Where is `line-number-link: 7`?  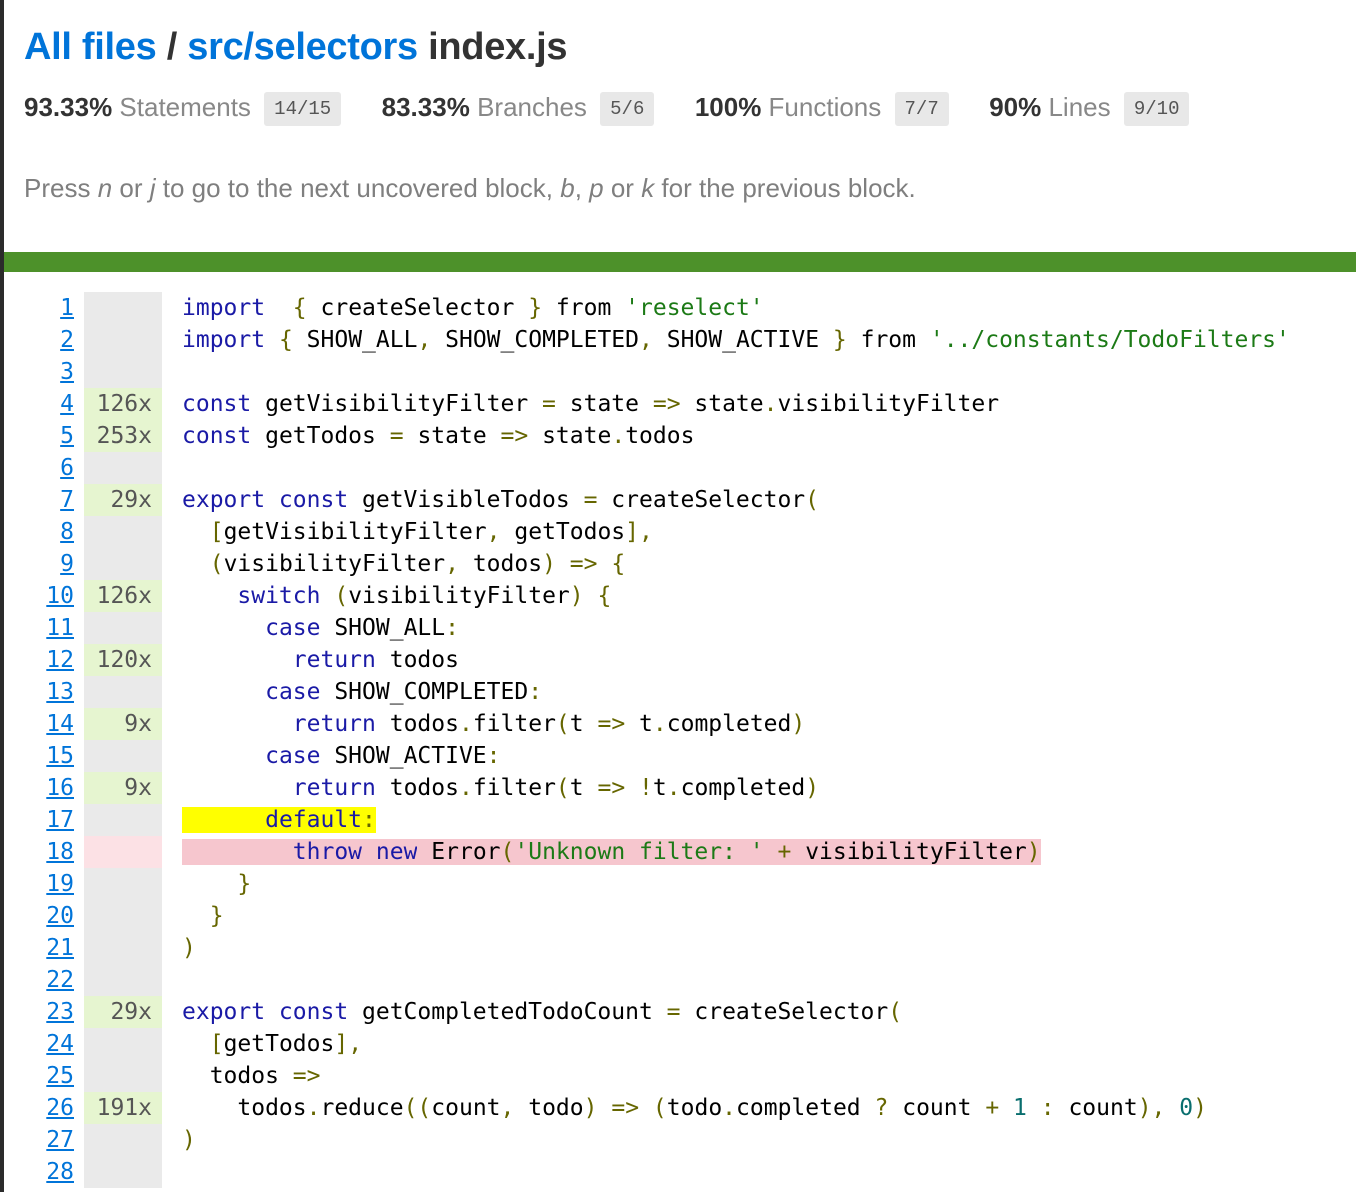
line-number-link: 7 is located at coordinates (39, 500).